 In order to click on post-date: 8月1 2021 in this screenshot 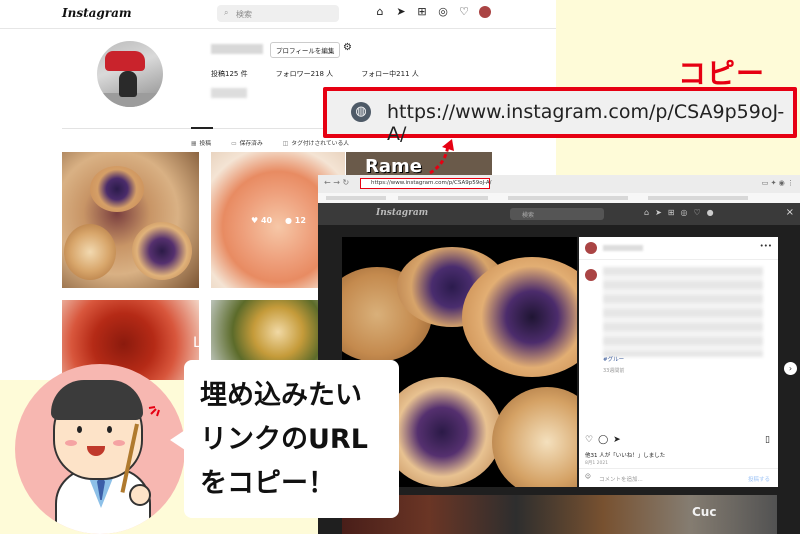, I will do `click(597, 463)`.